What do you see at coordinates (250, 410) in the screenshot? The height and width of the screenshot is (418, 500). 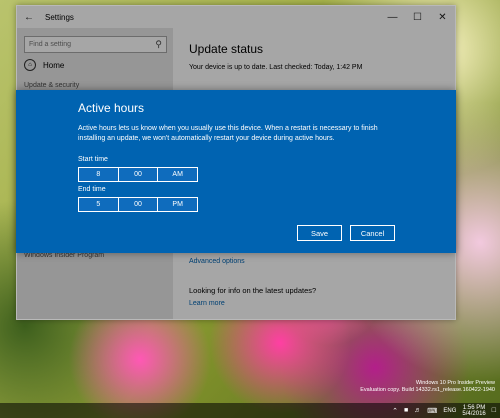 I see `taskbar: ⌃ ■ ♬ ⌨ ENG 1:56 PM 5/4/2016 □` at bounding box center [250, 410].